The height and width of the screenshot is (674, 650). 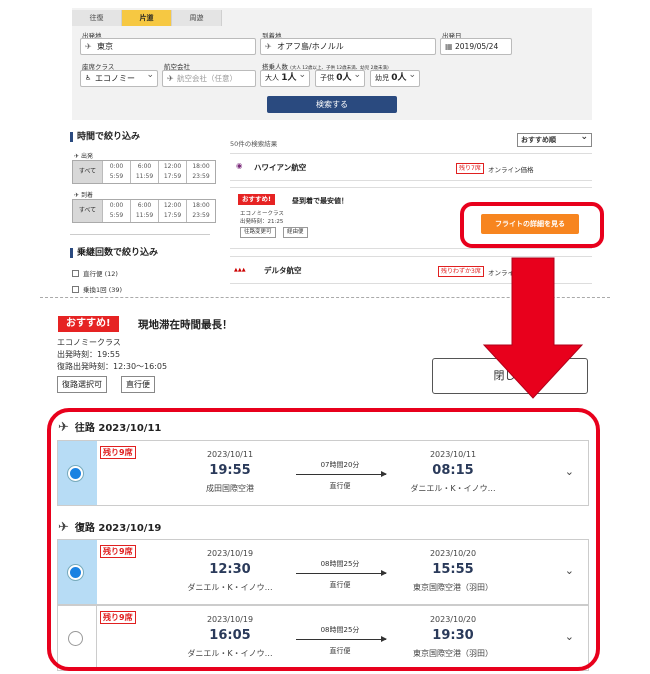 I want to click on depart-label-text: 出発, so click(x=86, y=156).